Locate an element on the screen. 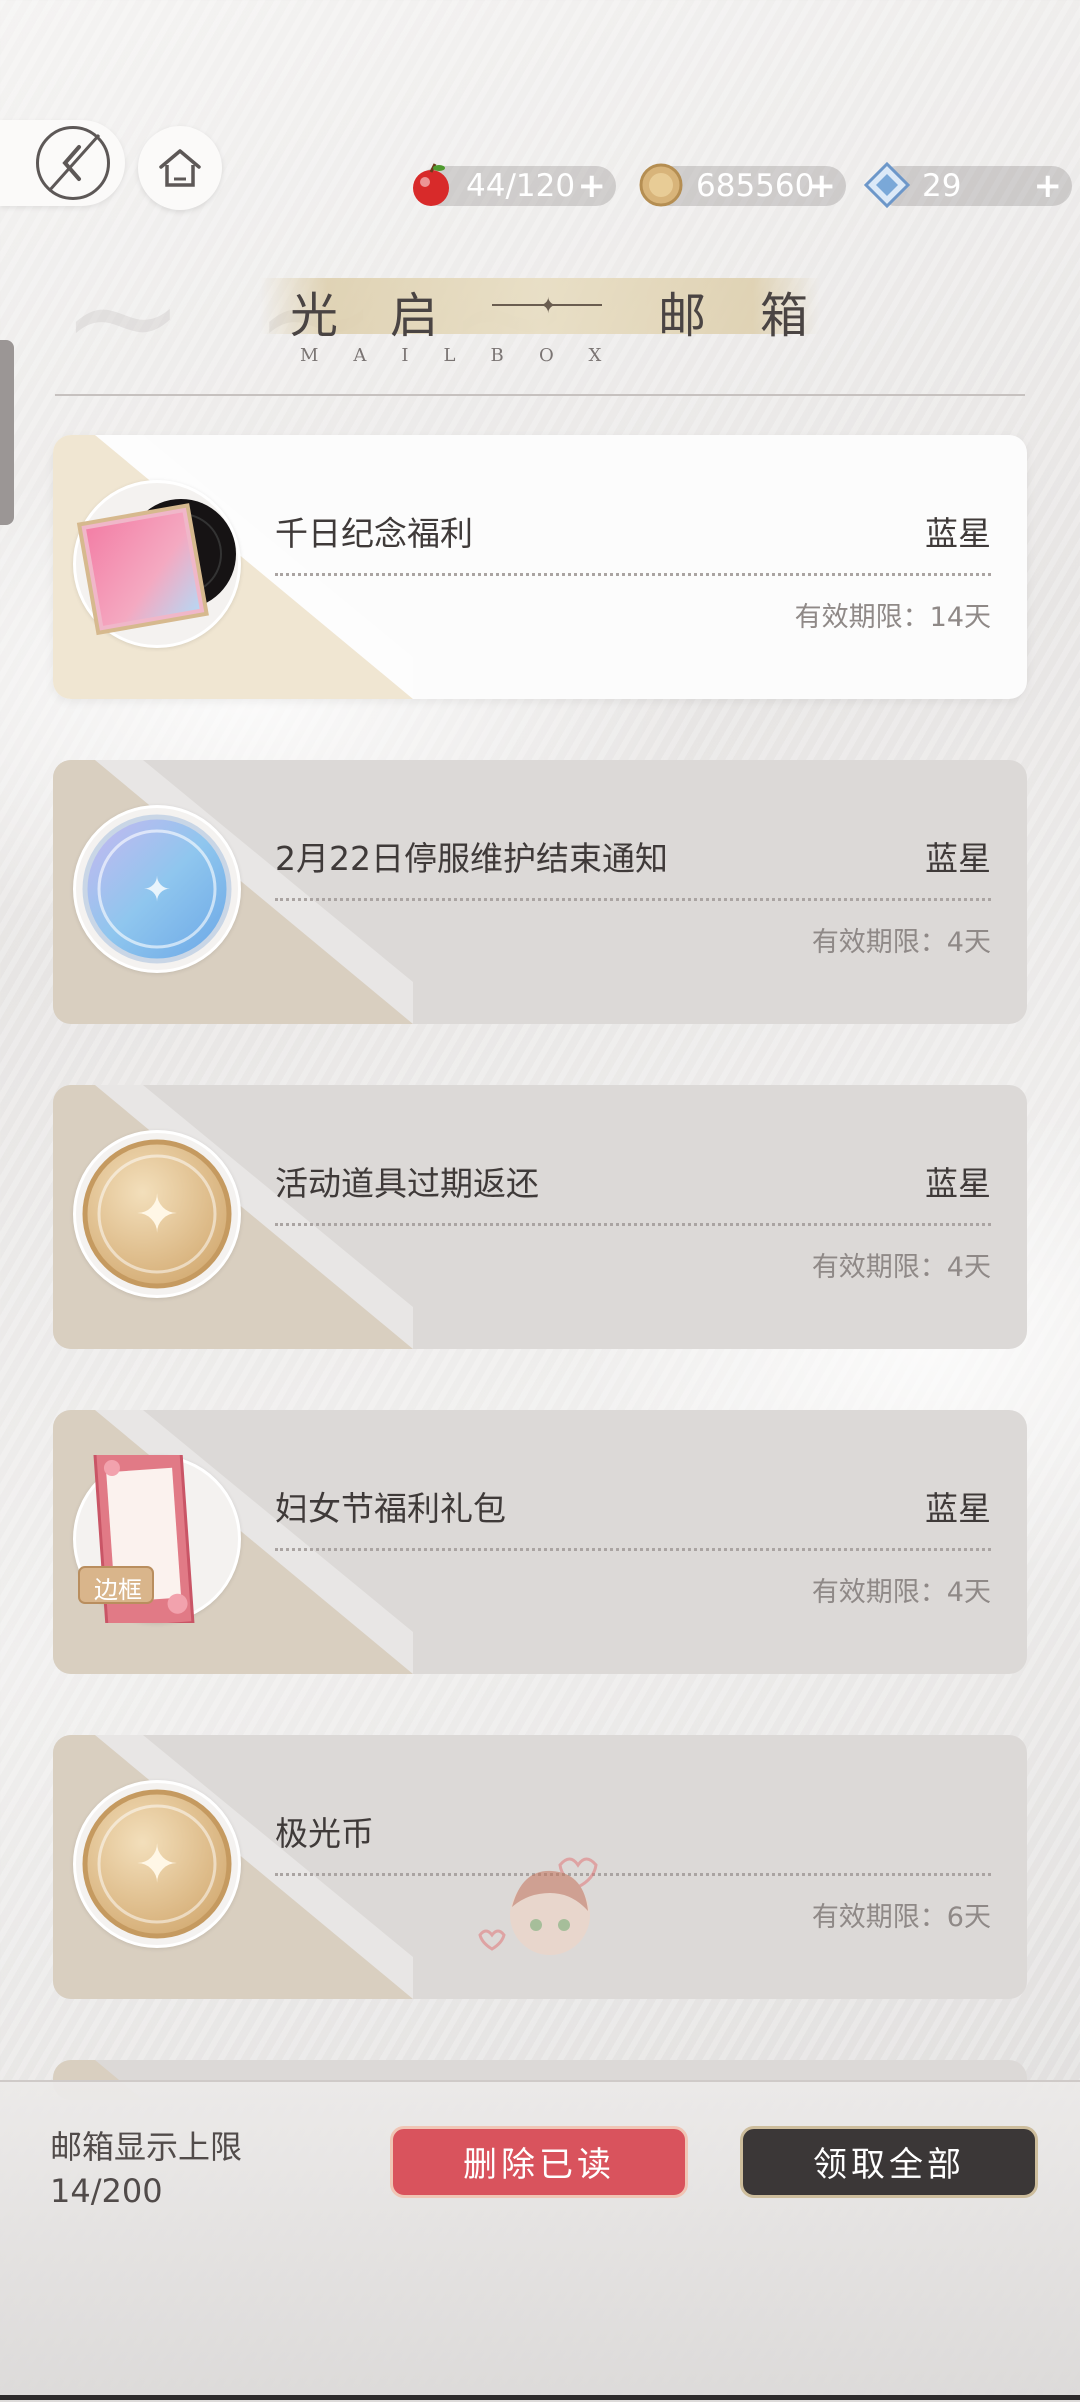 The height and width of the screenshot is (2402, 1080). stamina-counter: 44/120 + is located at coordinates (514, 184).